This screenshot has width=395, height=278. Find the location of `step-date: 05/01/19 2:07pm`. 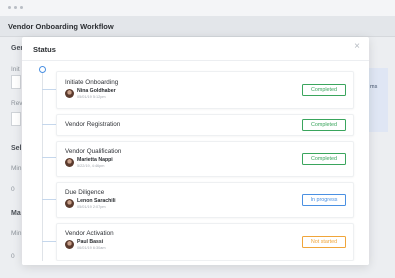

step-date: 05/01/19 2:07pm is located at coordinates (91, 207).